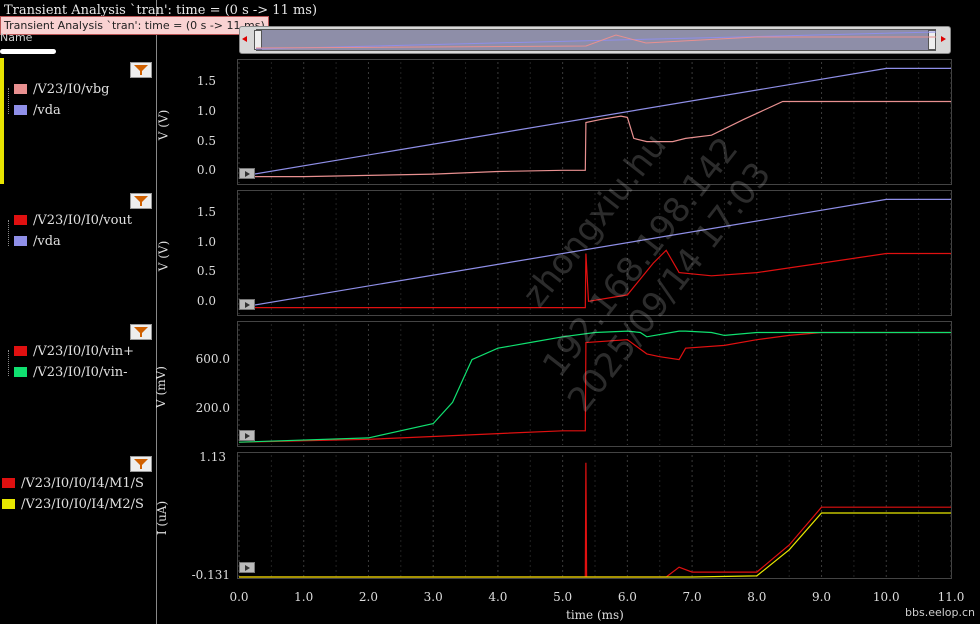 The width and height of the screenshot is (980, 624). I want to click on ylabel: I (uA), so click(162, 518).